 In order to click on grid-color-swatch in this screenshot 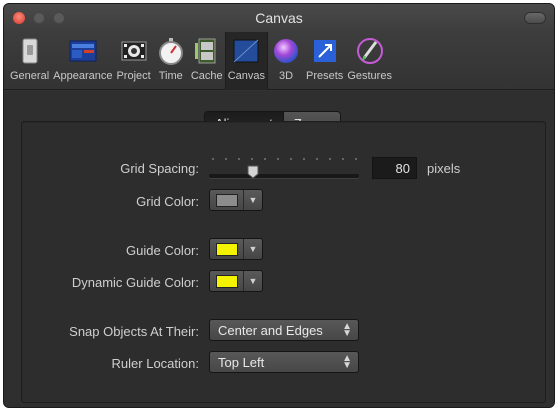, I will do `click(226, 200)`.